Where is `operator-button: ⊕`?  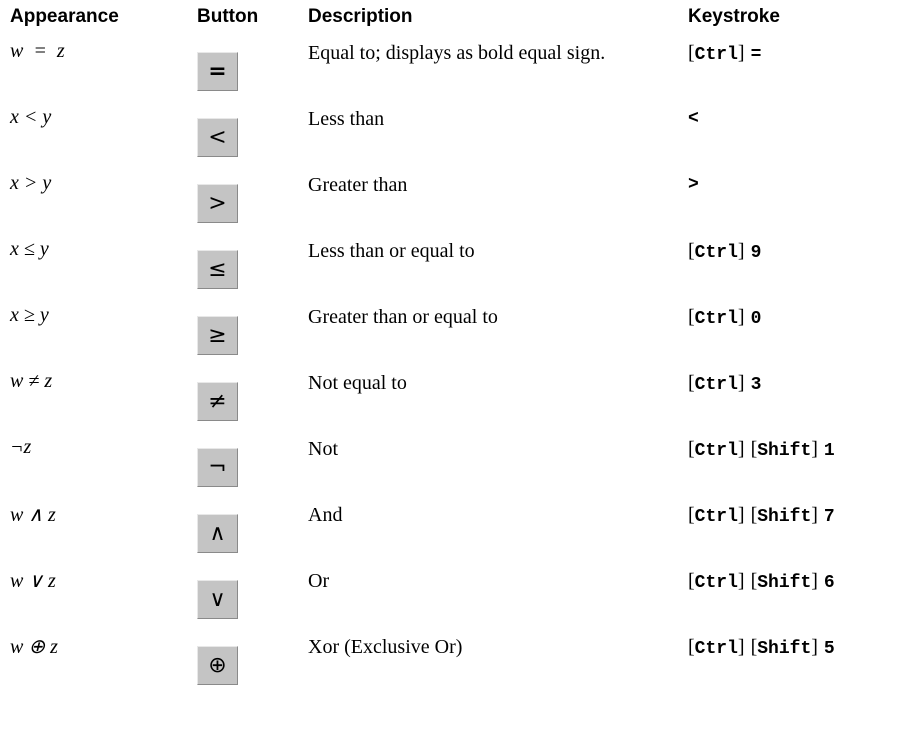
operator-button: ⊕ is located at coordinates (217, 665).